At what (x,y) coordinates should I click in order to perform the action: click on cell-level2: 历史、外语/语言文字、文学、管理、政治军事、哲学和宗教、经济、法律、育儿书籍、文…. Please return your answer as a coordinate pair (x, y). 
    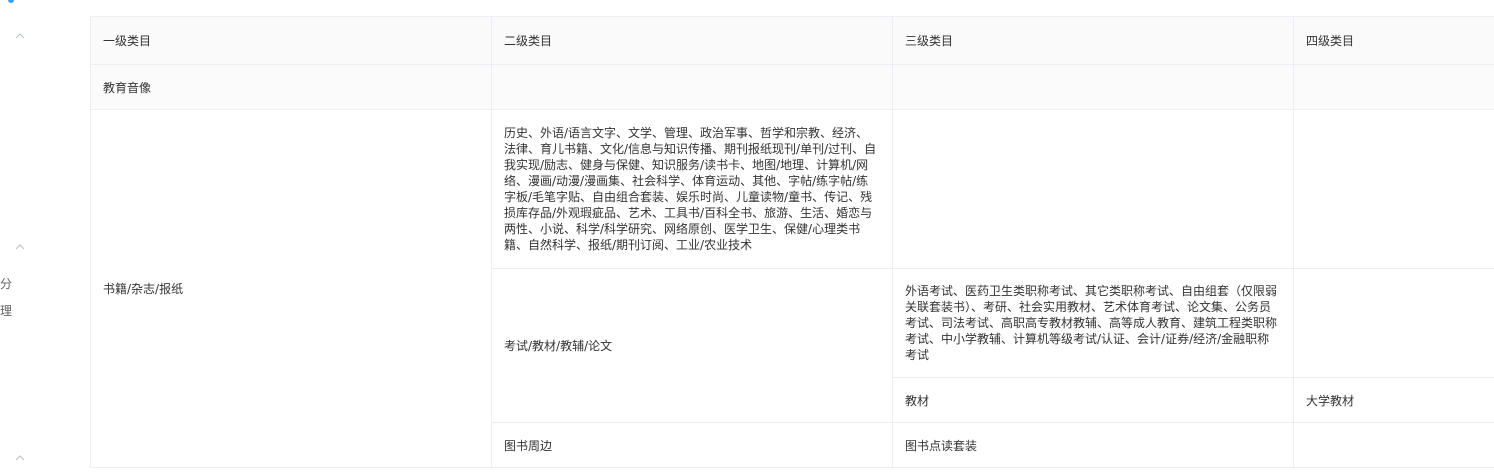
    Looking at the image, I should click on (692, 189).